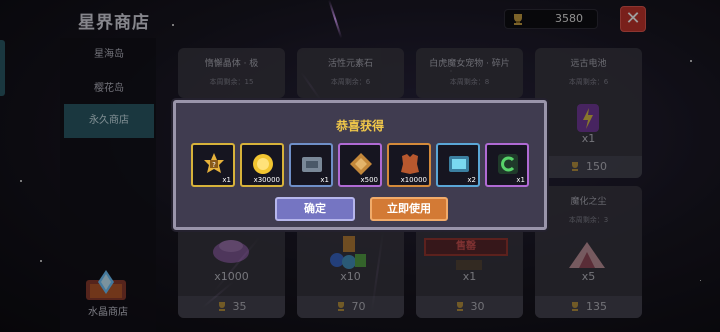 The width and height of the screenshot is (720, 332). I want to click on reward-item: x2, so click(458, 165).